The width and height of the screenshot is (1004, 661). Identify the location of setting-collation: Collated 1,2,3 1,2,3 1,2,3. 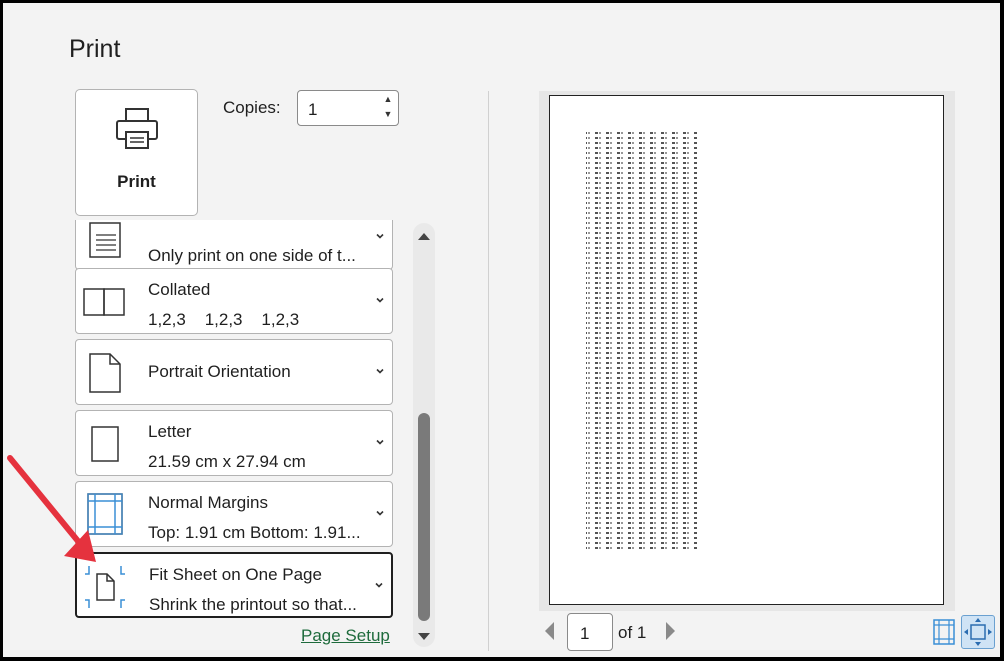
(234, 301).